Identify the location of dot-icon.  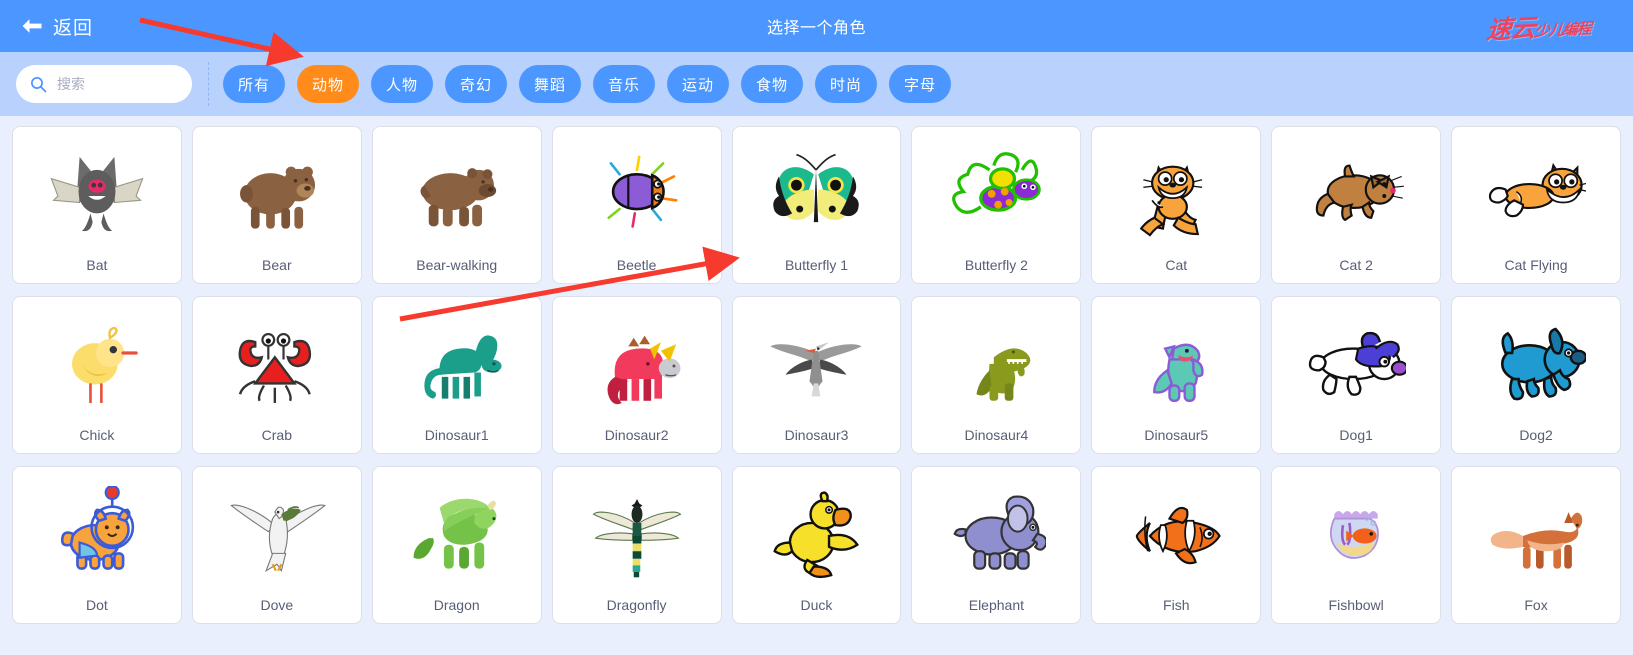
(97, 532).